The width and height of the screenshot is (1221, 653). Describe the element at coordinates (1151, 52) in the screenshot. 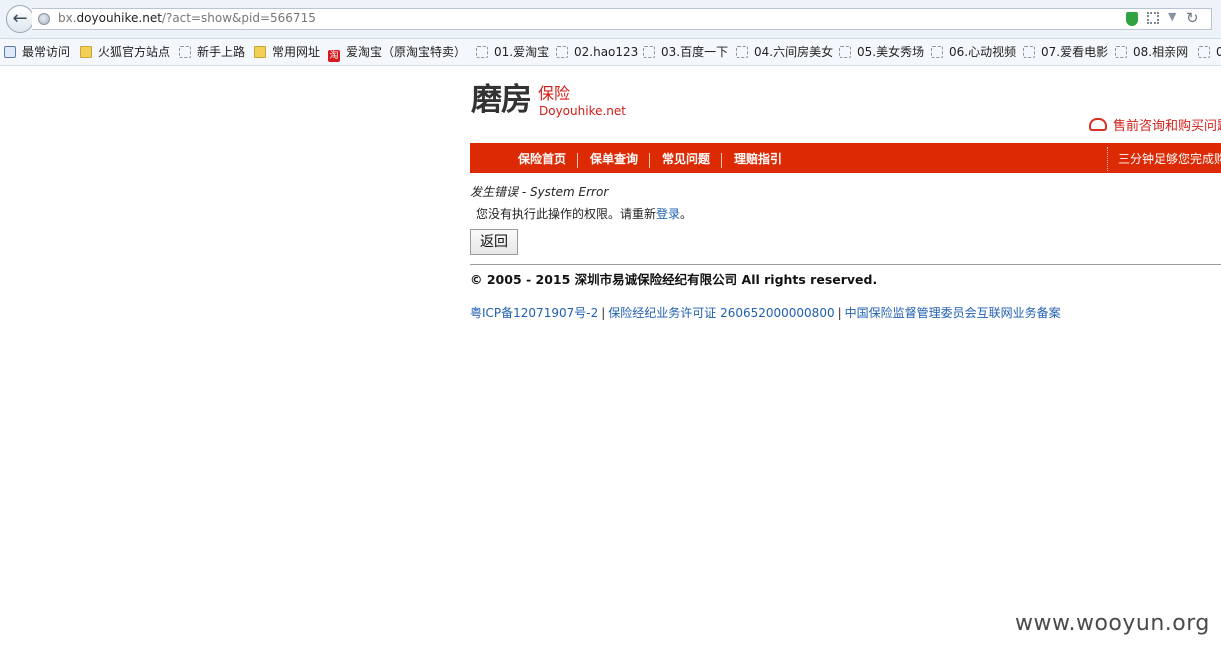

I see `bookmark-item: 08.相亲网` at that location.